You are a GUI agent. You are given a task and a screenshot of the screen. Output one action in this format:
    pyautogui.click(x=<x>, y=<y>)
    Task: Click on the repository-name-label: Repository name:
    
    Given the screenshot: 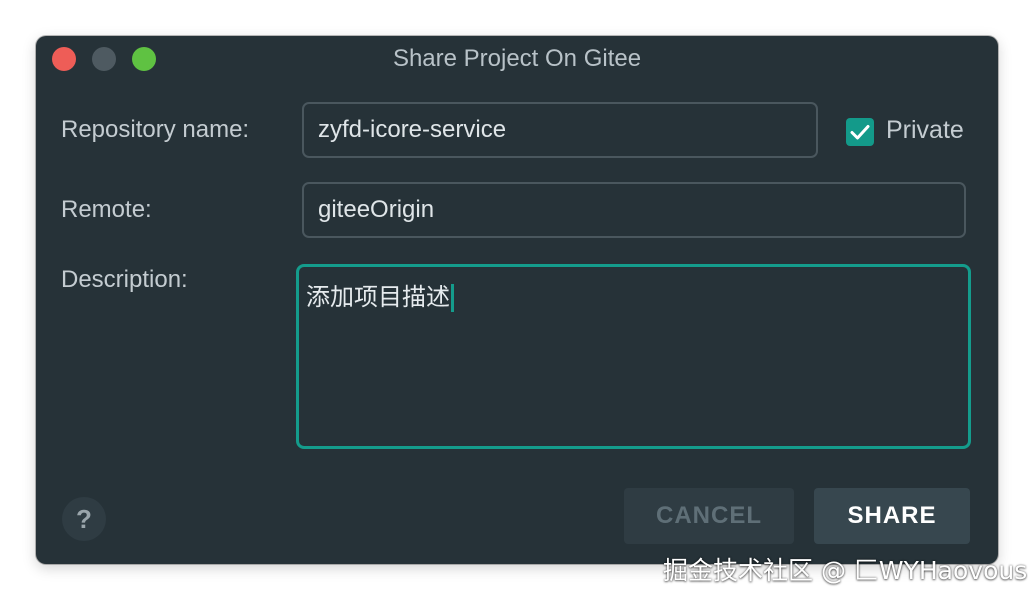 What is the action you would take?
    pyautogui.click(x=155, y=129)
    